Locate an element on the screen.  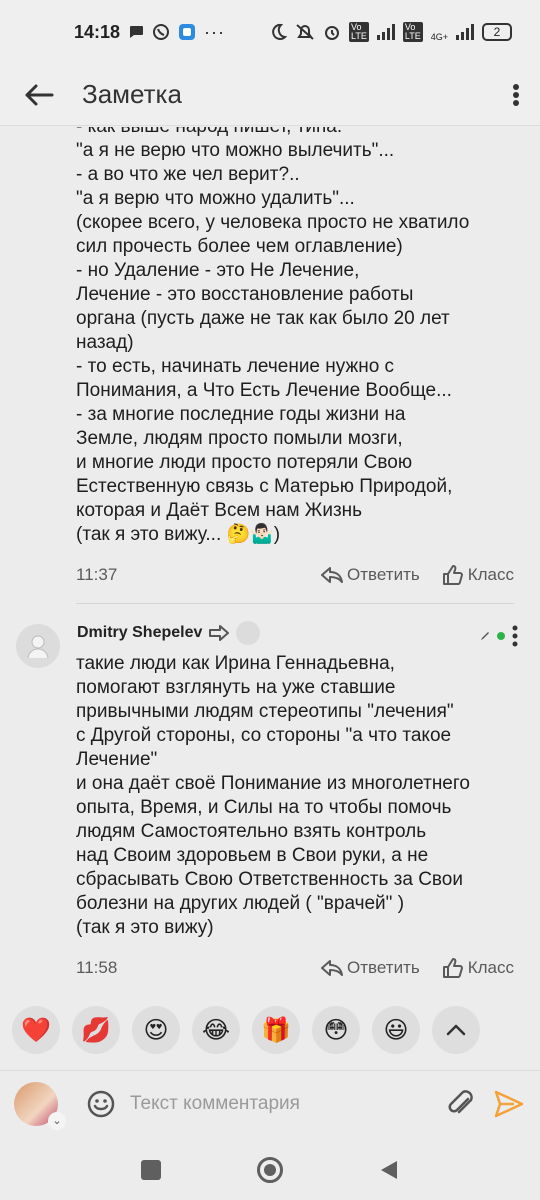
battery-icon: 2 is located at coordinates (497, 32).